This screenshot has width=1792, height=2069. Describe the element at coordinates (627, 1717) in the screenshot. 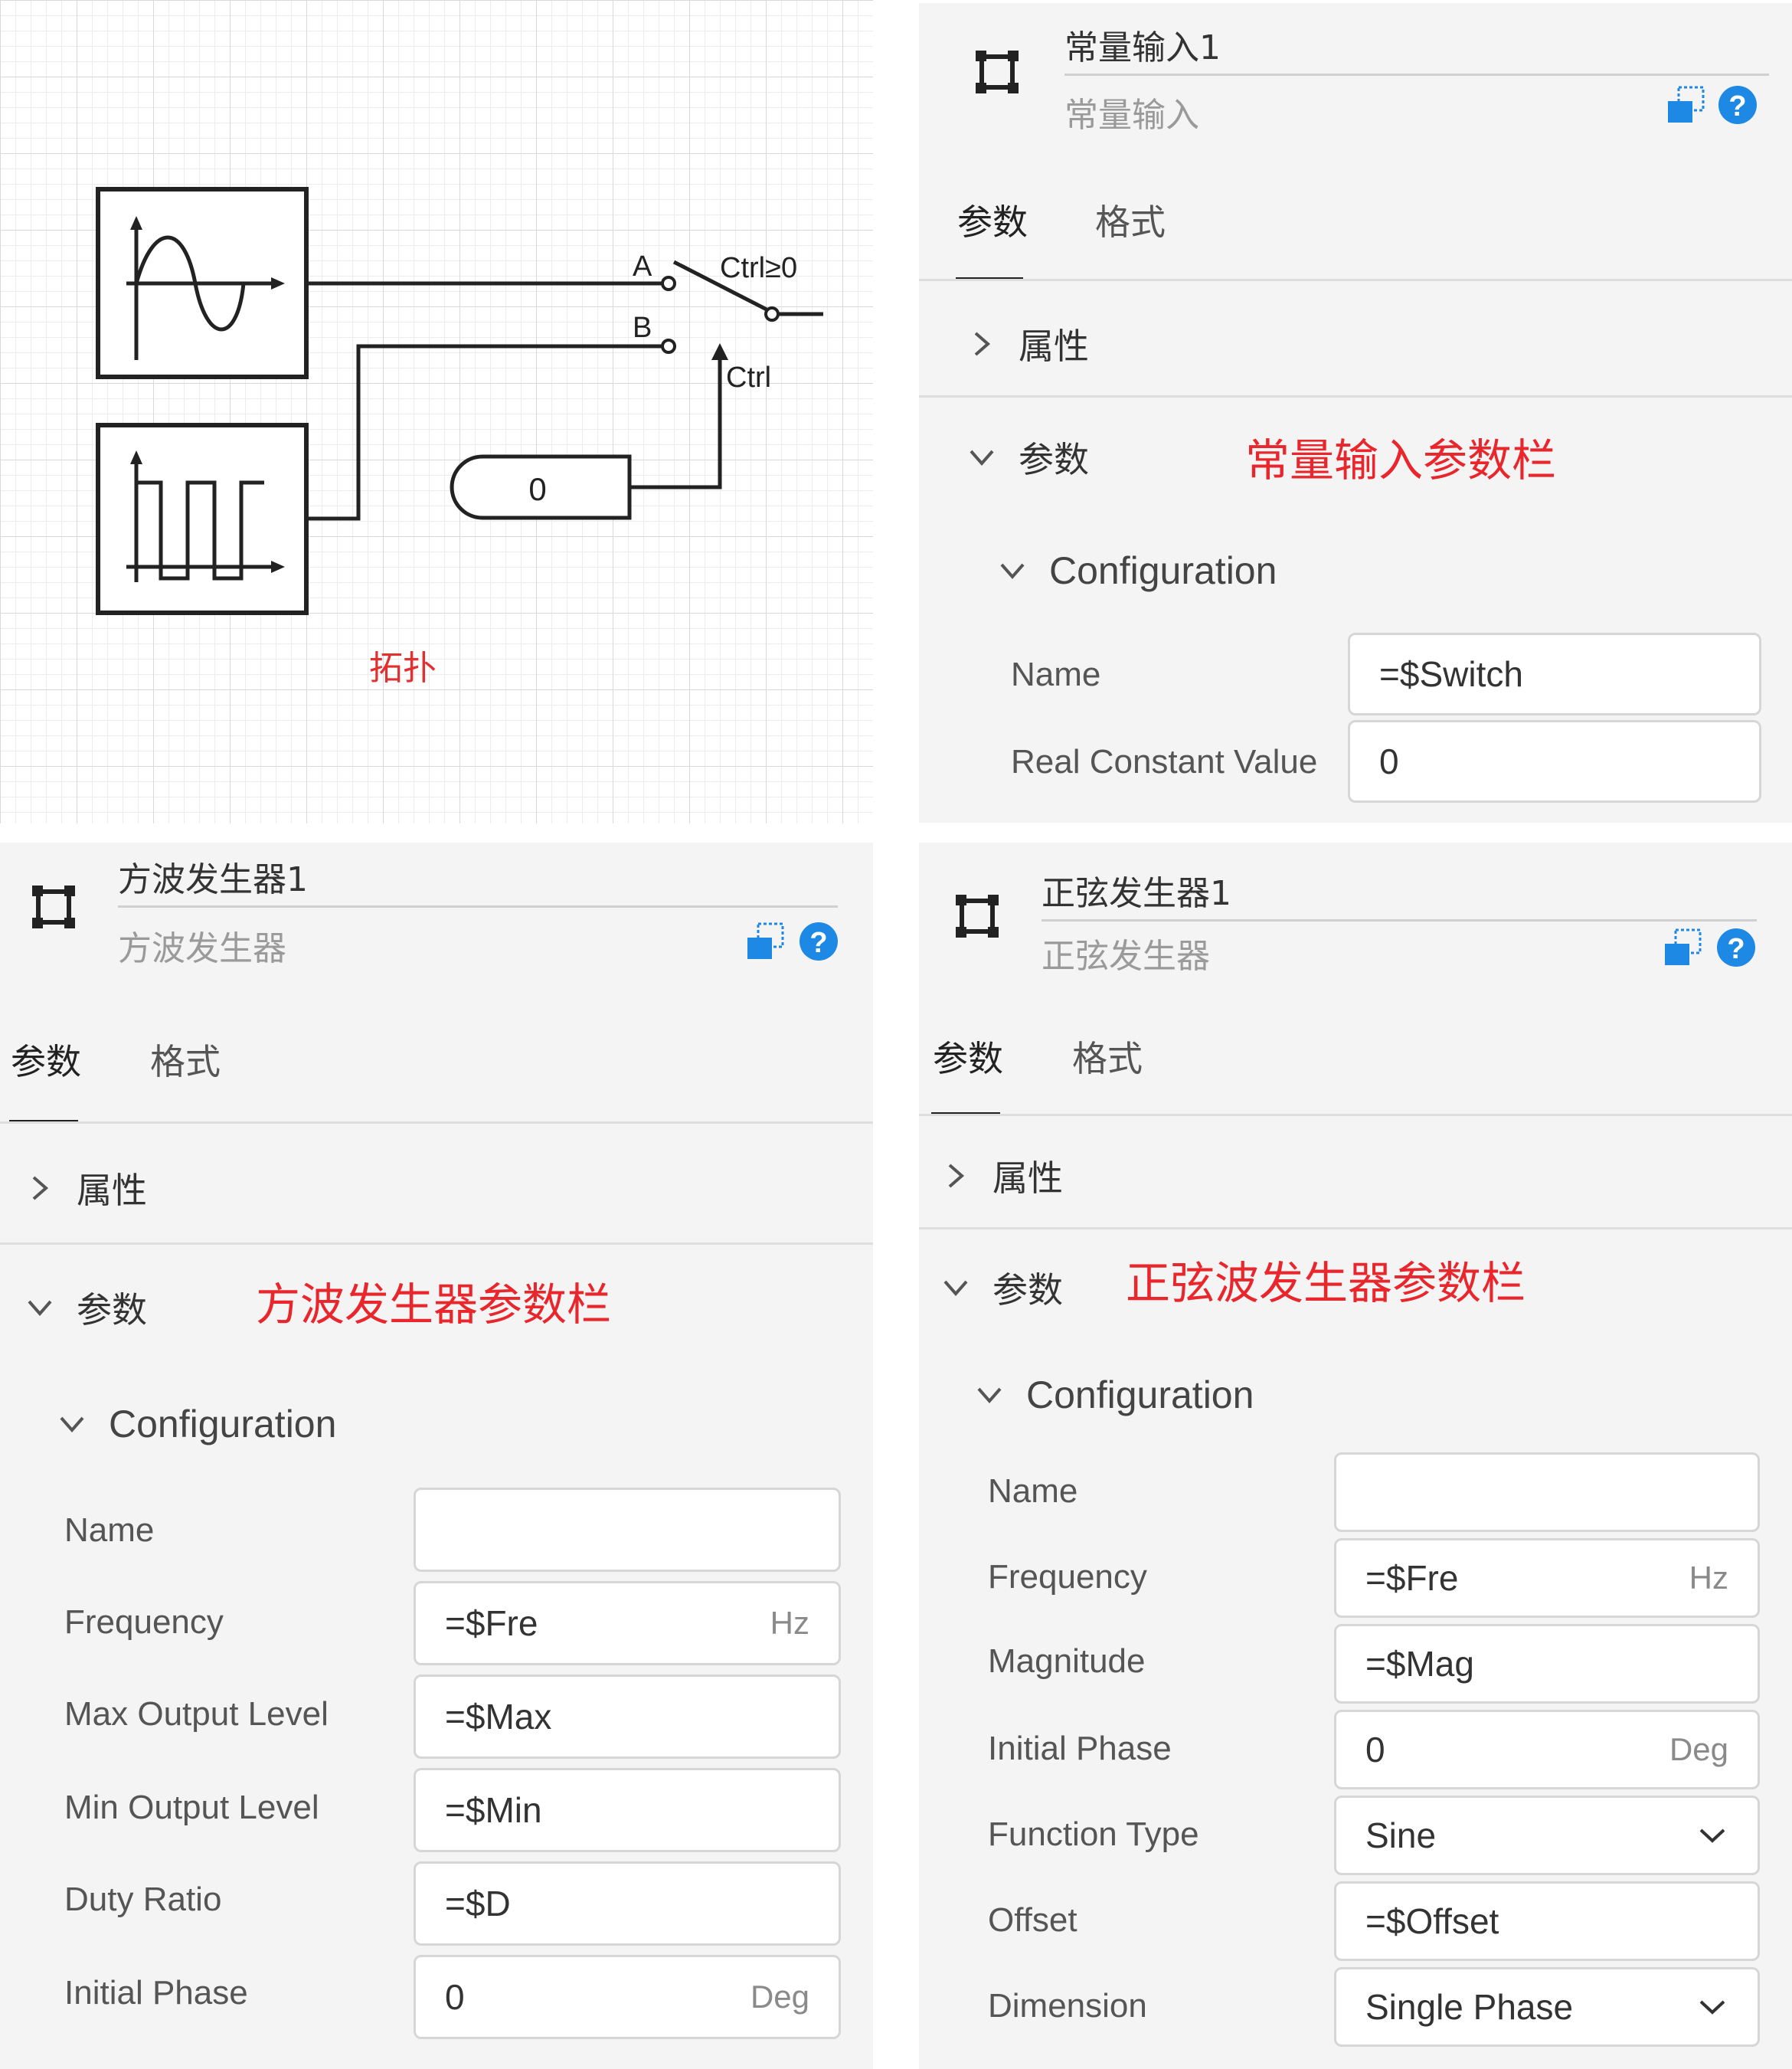

I see `max-output-field: =$Max` at that location.